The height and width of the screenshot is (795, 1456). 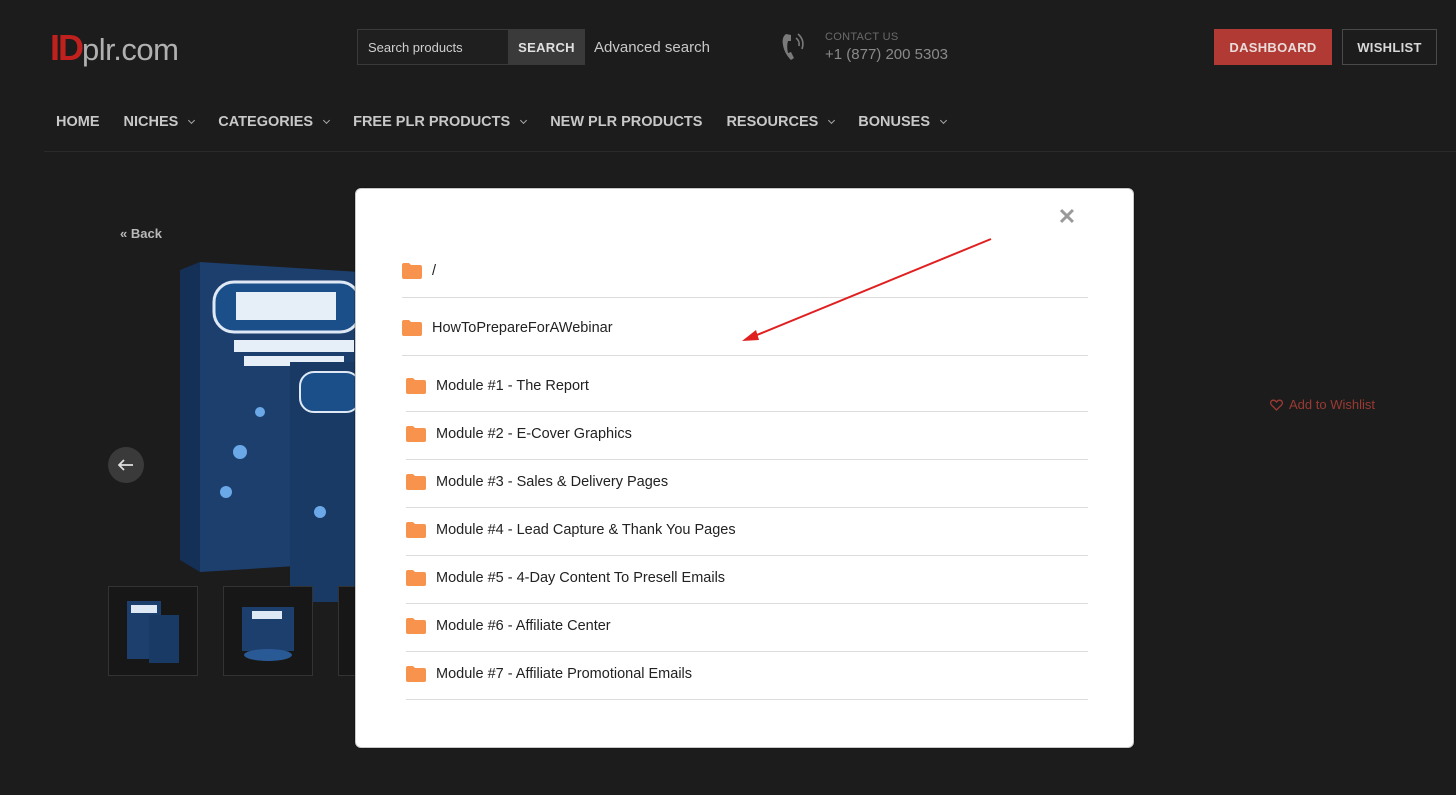 I want to click on contact-label: CONTACT US, so click(x=862, y=37).